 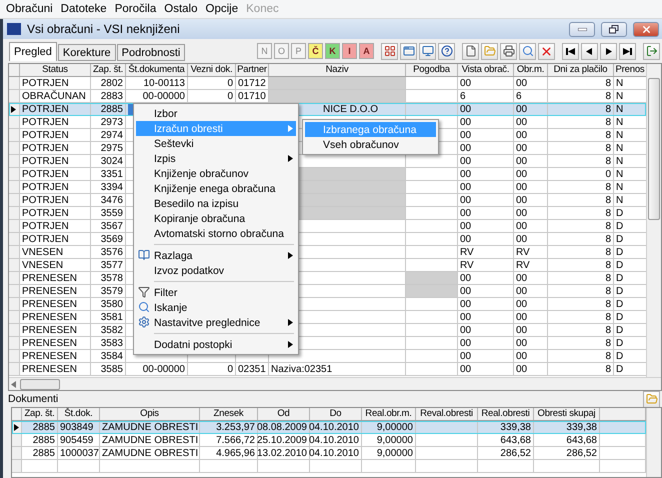 I want to click on section-title: Dokumenti, so click(x=33, y=399).